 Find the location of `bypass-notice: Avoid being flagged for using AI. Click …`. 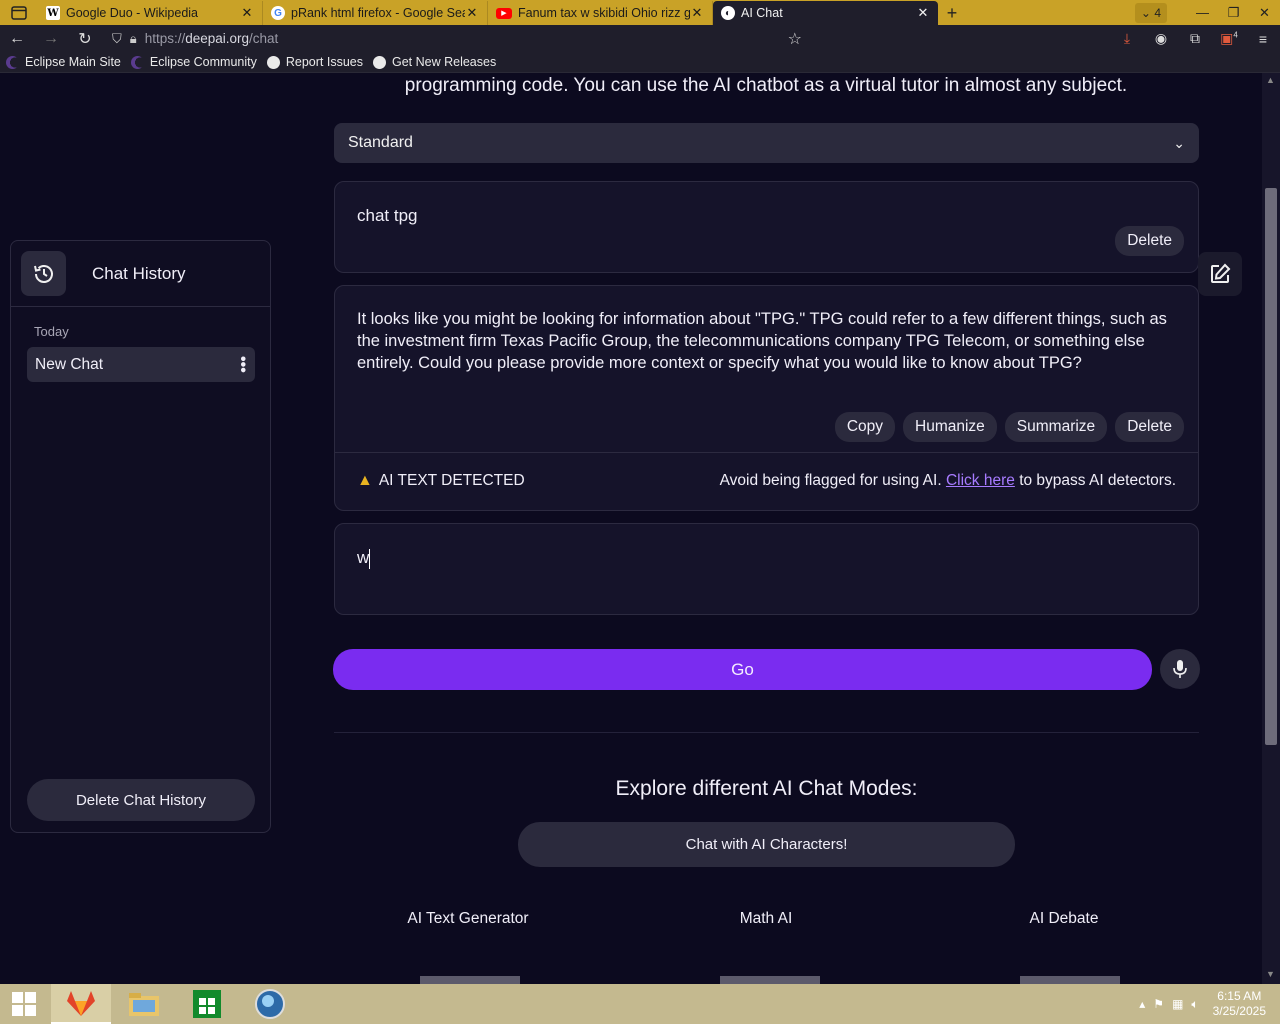

bypass-notice: Avoid being flagged for using AI. Click … is located at coordinates (947, 480).